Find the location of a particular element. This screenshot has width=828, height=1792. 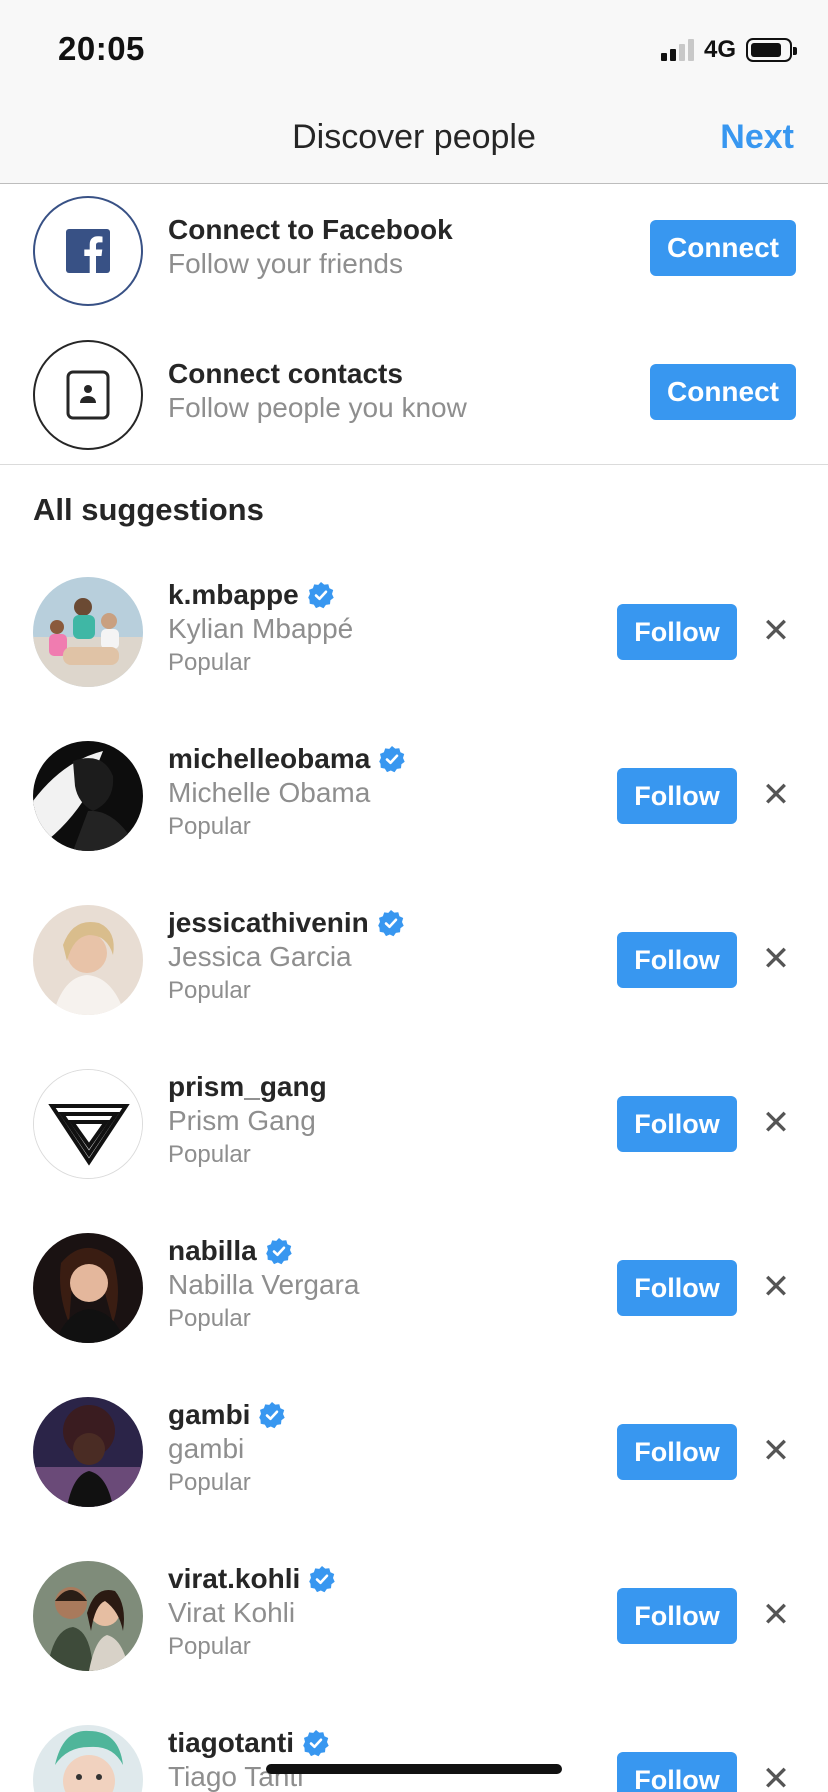

suggestion-row: prism_gang Prism Gang Popular Follow ✕ is located at coordinates (414, 1151).